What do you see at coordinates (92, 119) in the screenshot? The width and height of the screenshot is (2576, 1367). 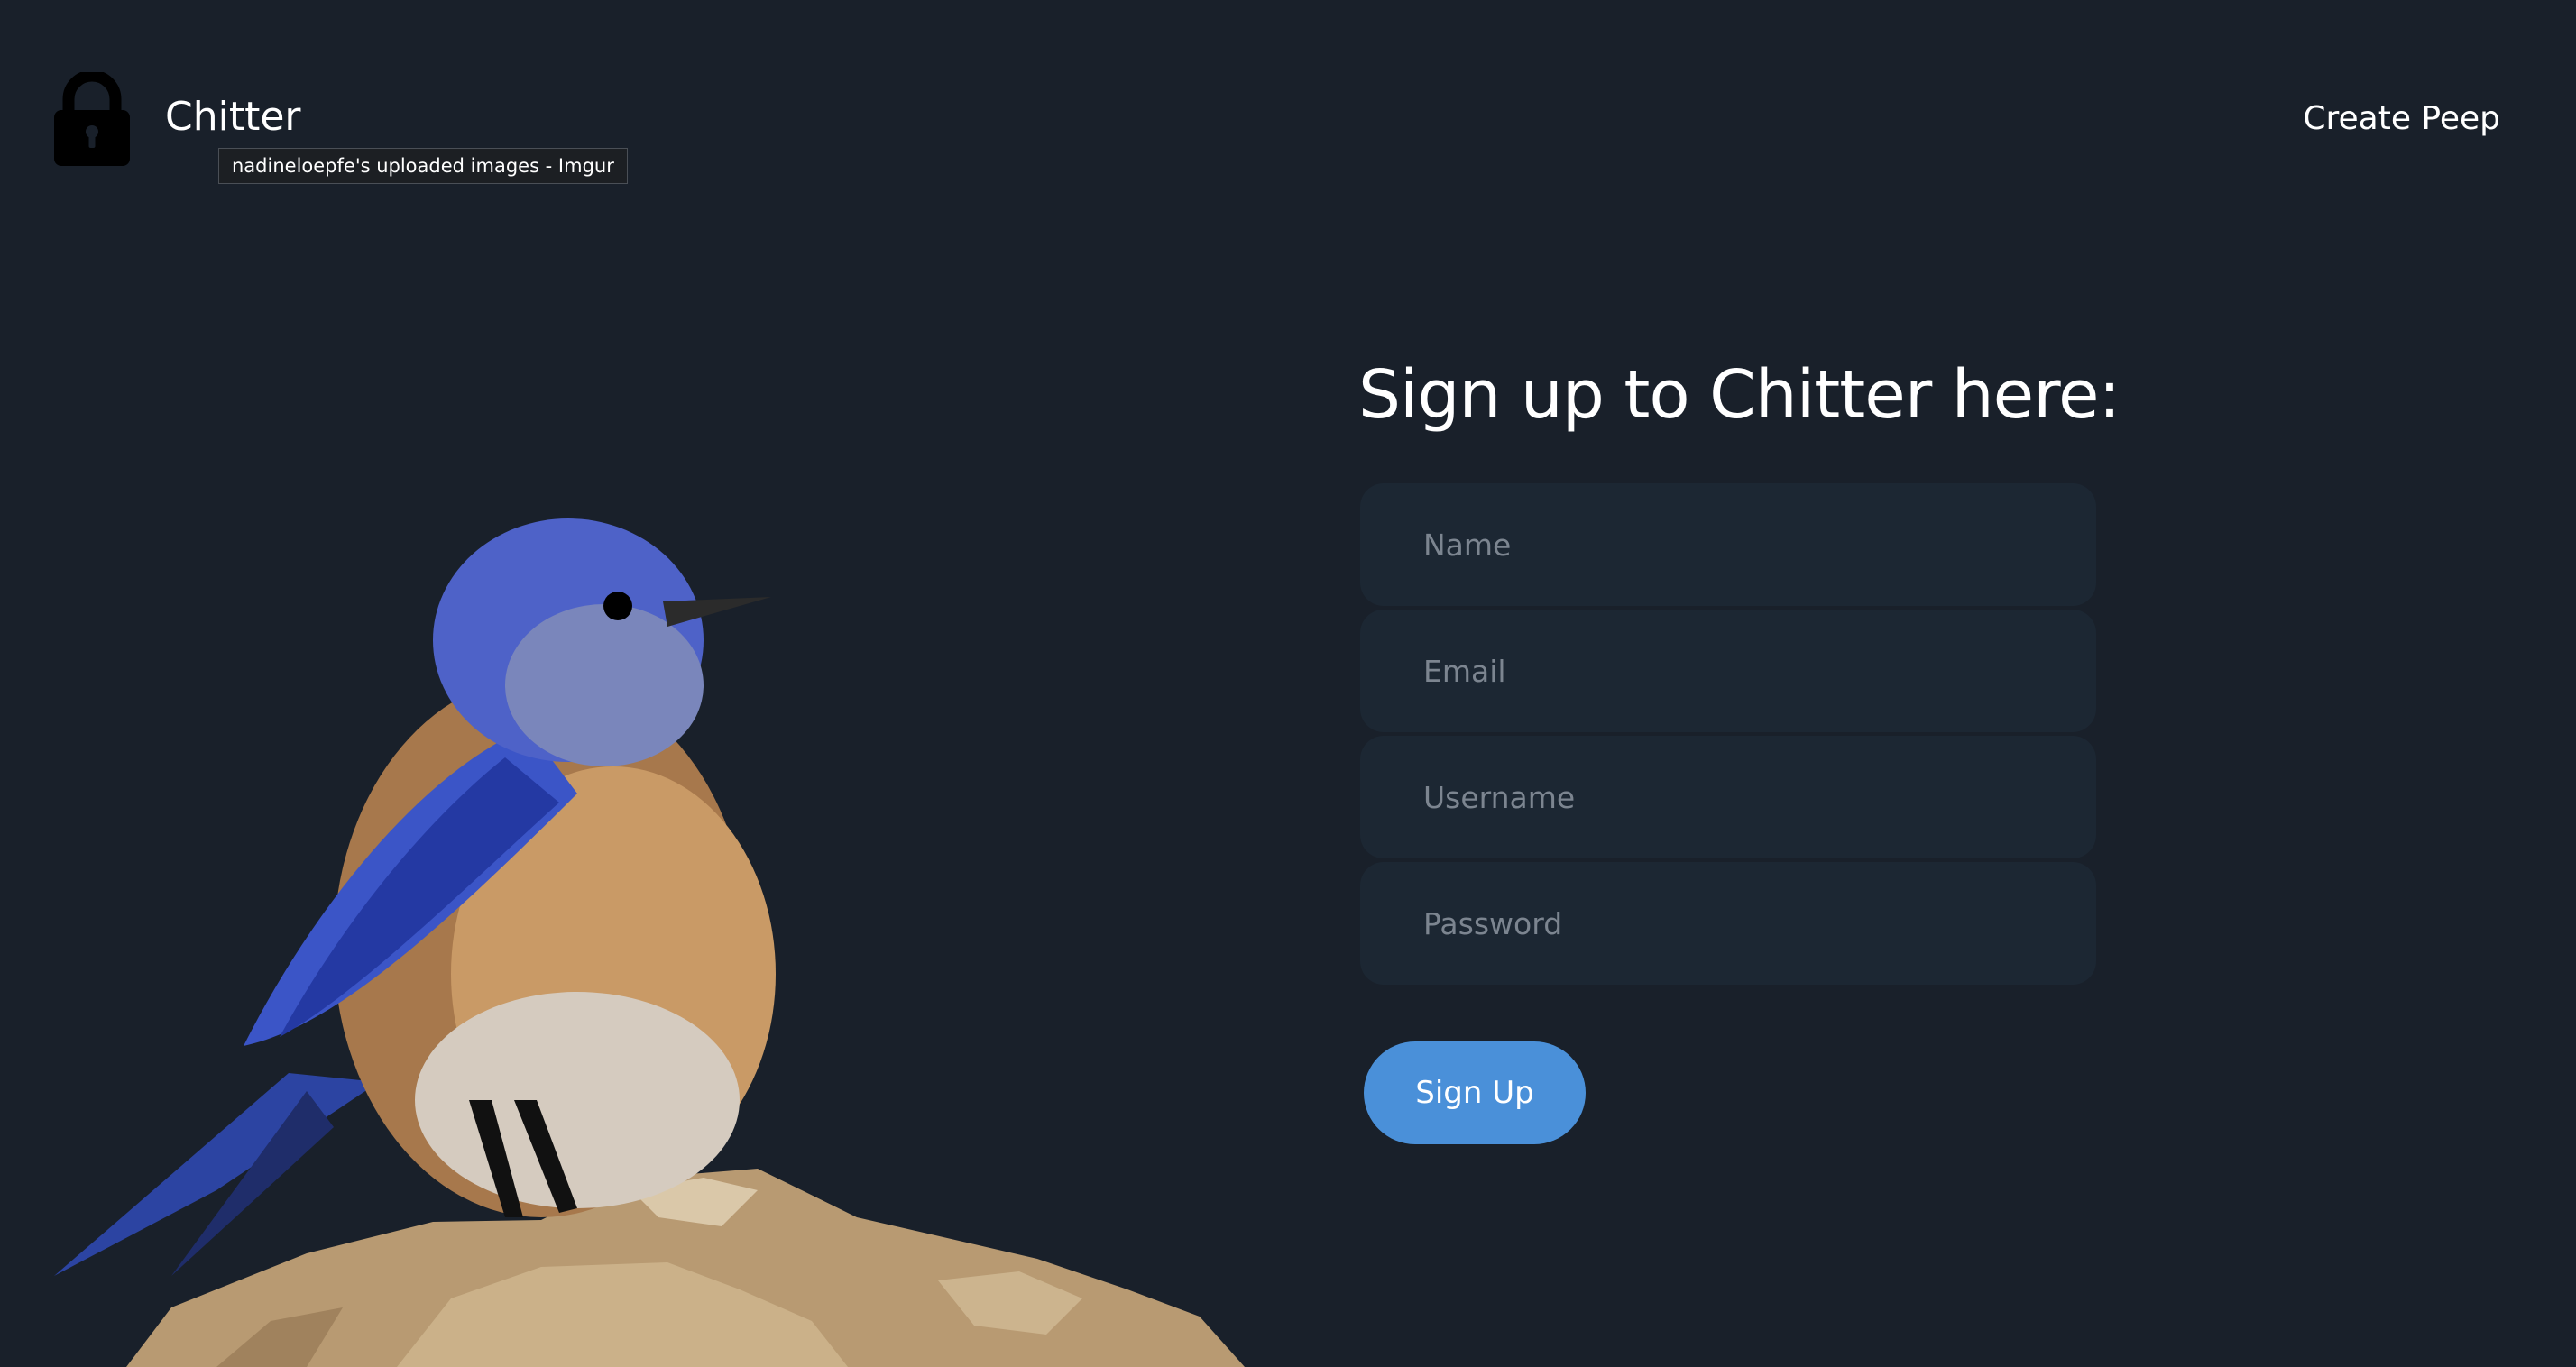 I see `lock-icon` at bounding box center [92, 119].